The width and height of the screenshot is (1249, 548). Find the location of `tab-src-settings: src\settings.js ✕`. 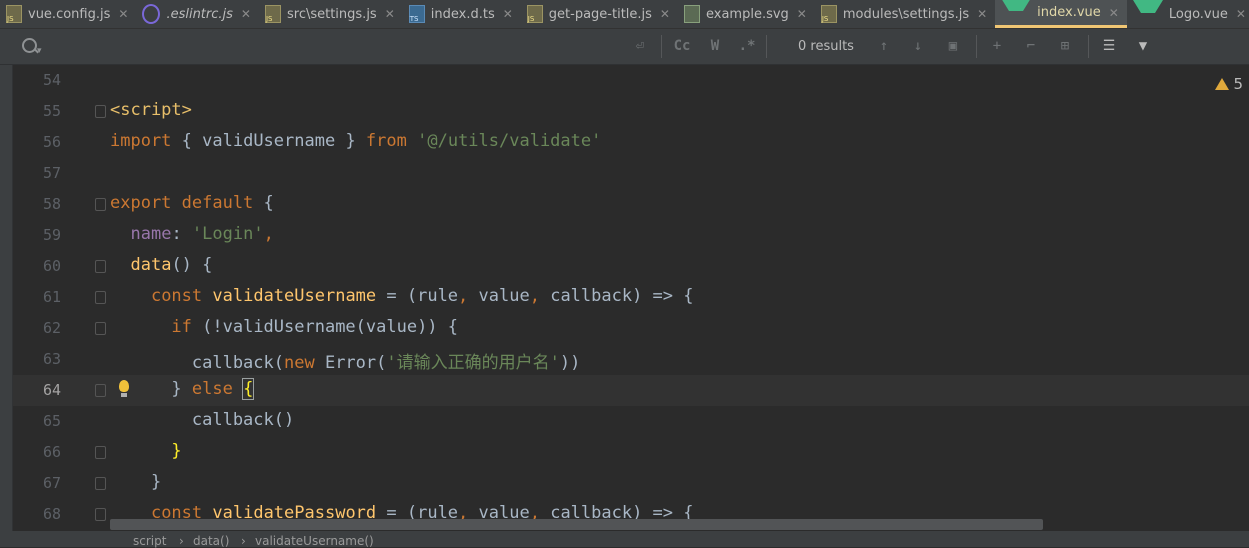

tab-src-settings: src\settings.js ✕ is located at coordinates (331, 14).